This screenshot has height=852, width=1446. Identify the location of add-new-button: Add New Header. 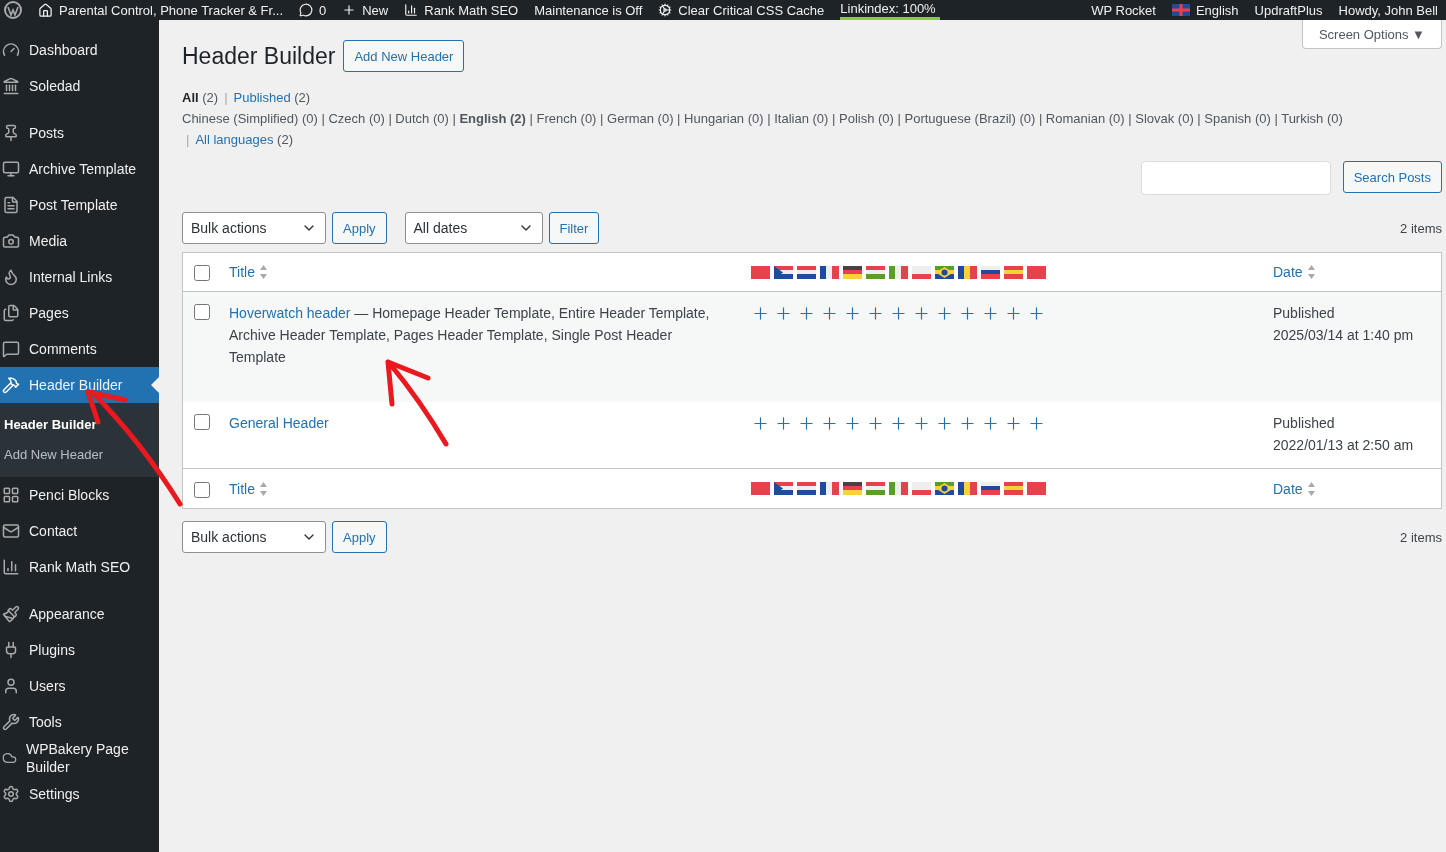
(404, 56).